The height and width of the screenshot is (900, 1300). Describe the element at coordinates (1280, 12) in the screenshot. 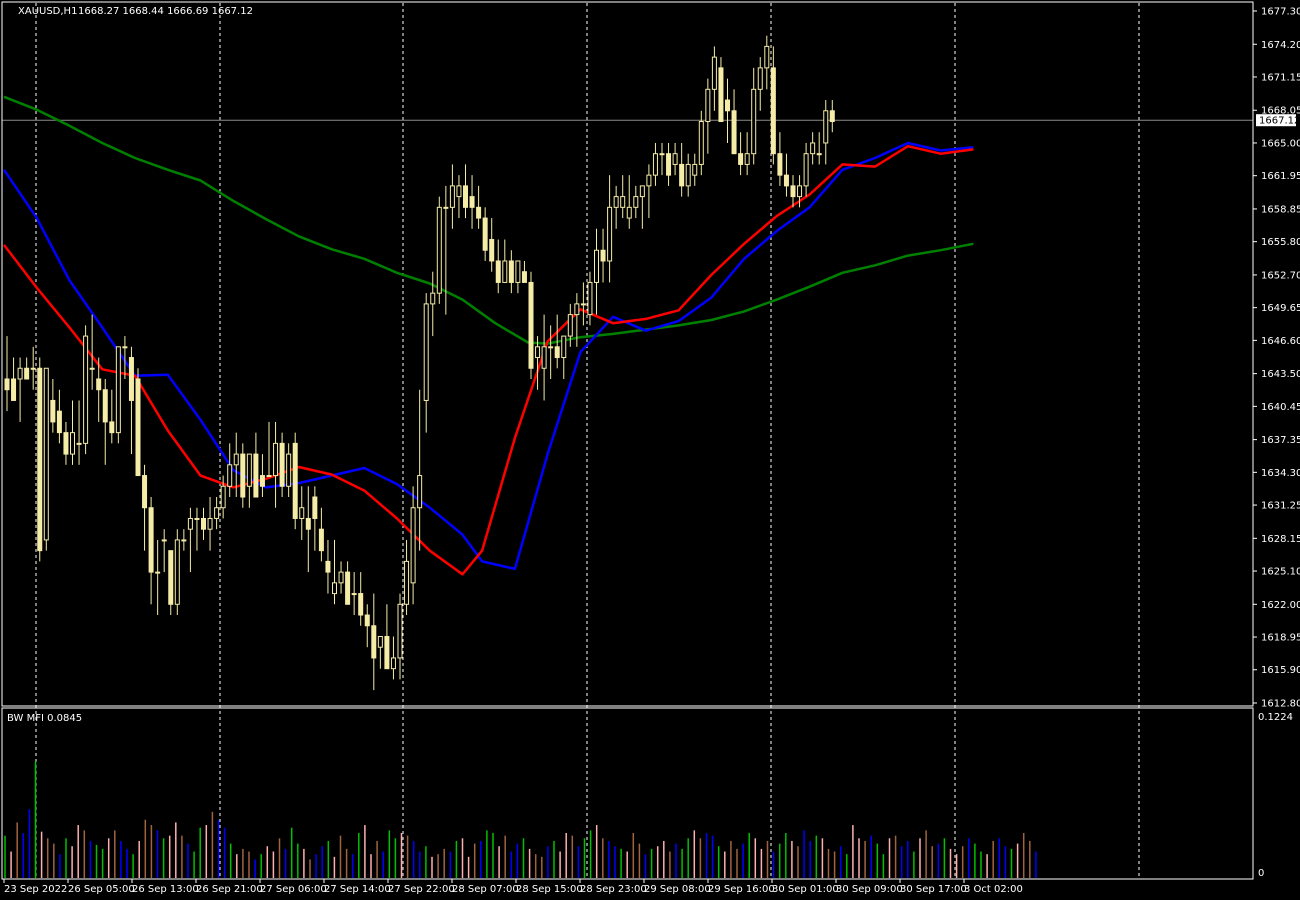

I see `price-tick-label: 1677.30` at that location.